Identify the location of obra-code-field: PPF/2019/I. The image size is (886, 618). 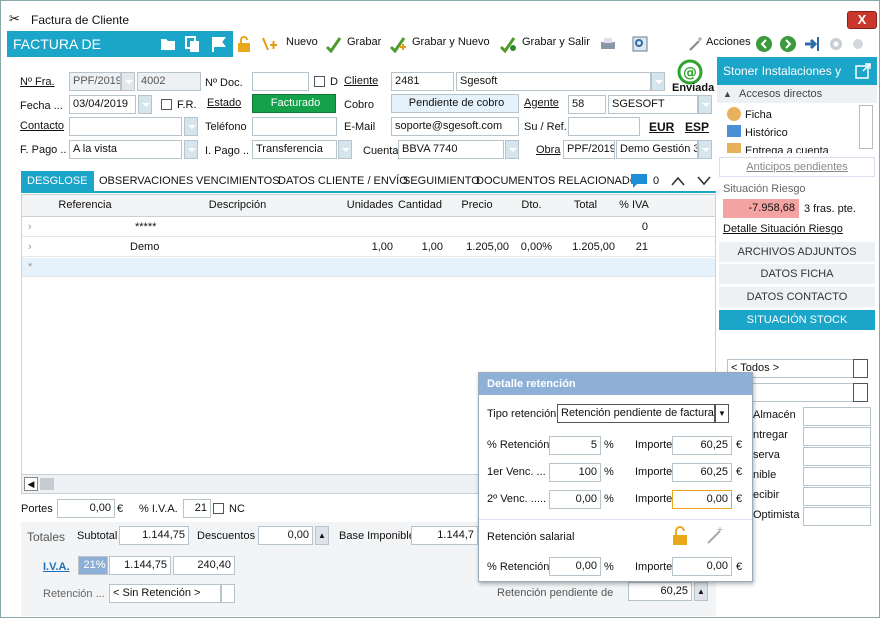
(589, 149).